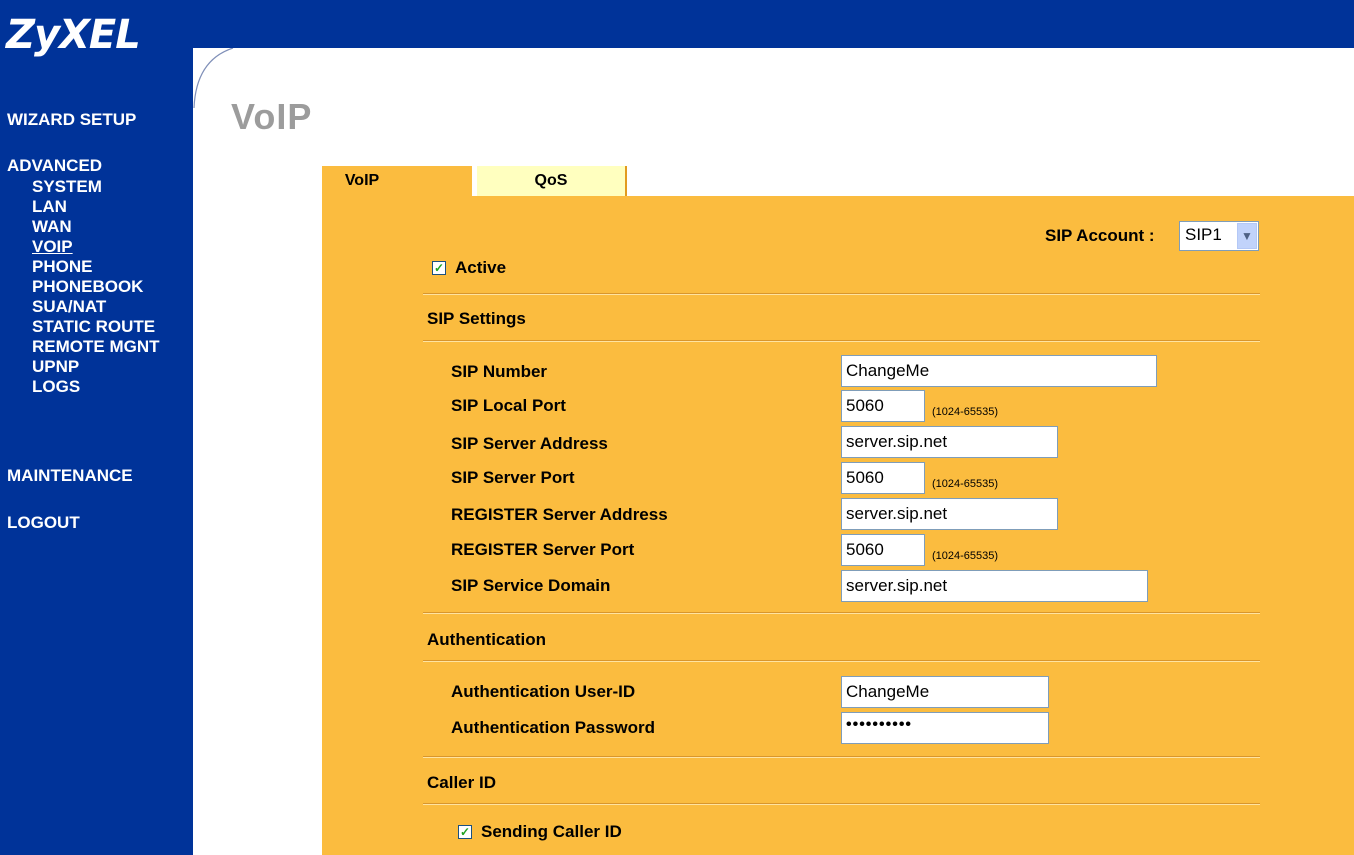  What do you see at coordinates (543, 691) in the screenshot?
I see `auth-user-id-label: Authentication User-ID` at bounding box center [543, 691].